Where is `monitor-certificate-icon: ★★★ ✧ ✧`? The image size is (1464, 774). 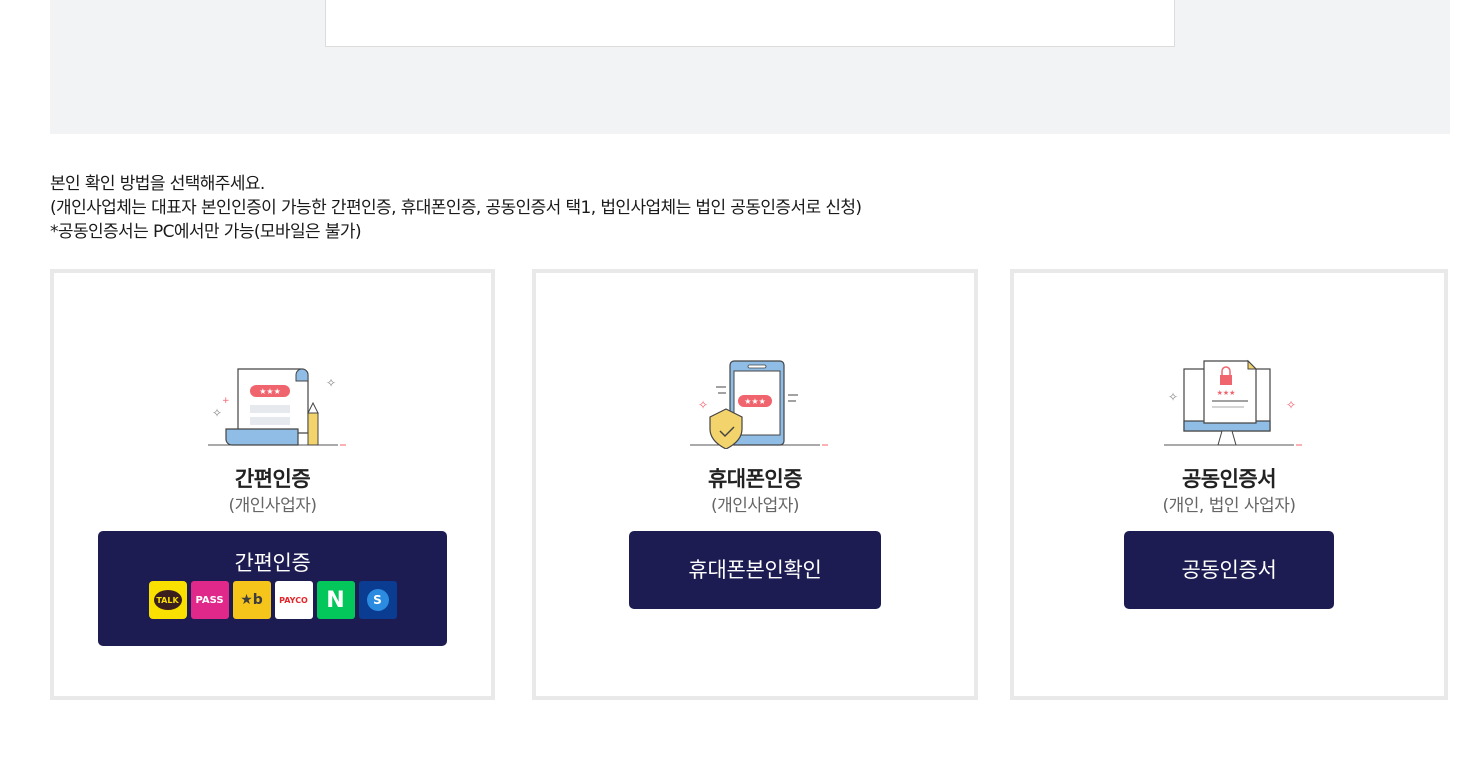
monitor-certificate-icon: ★★★ ✧ ✧ is located at coordinates (1233, 402).